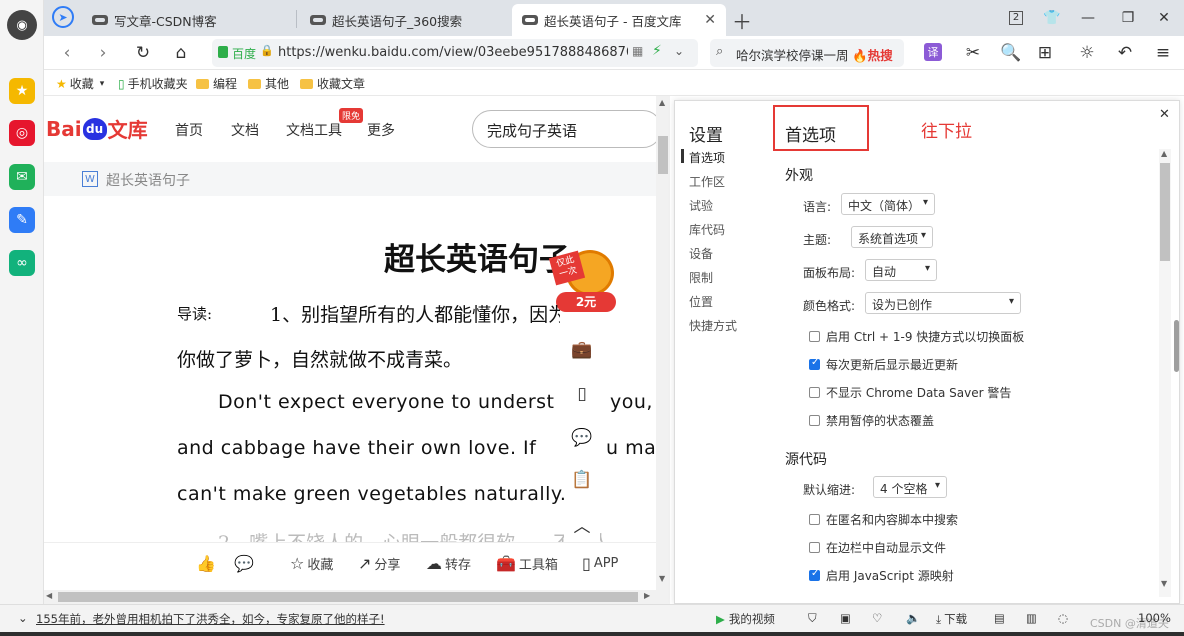  What do you see at coordinates (657, 51) in the screenshot?
I see `speed-bolt-icon: ⚡` at bounding box center [657, 51].